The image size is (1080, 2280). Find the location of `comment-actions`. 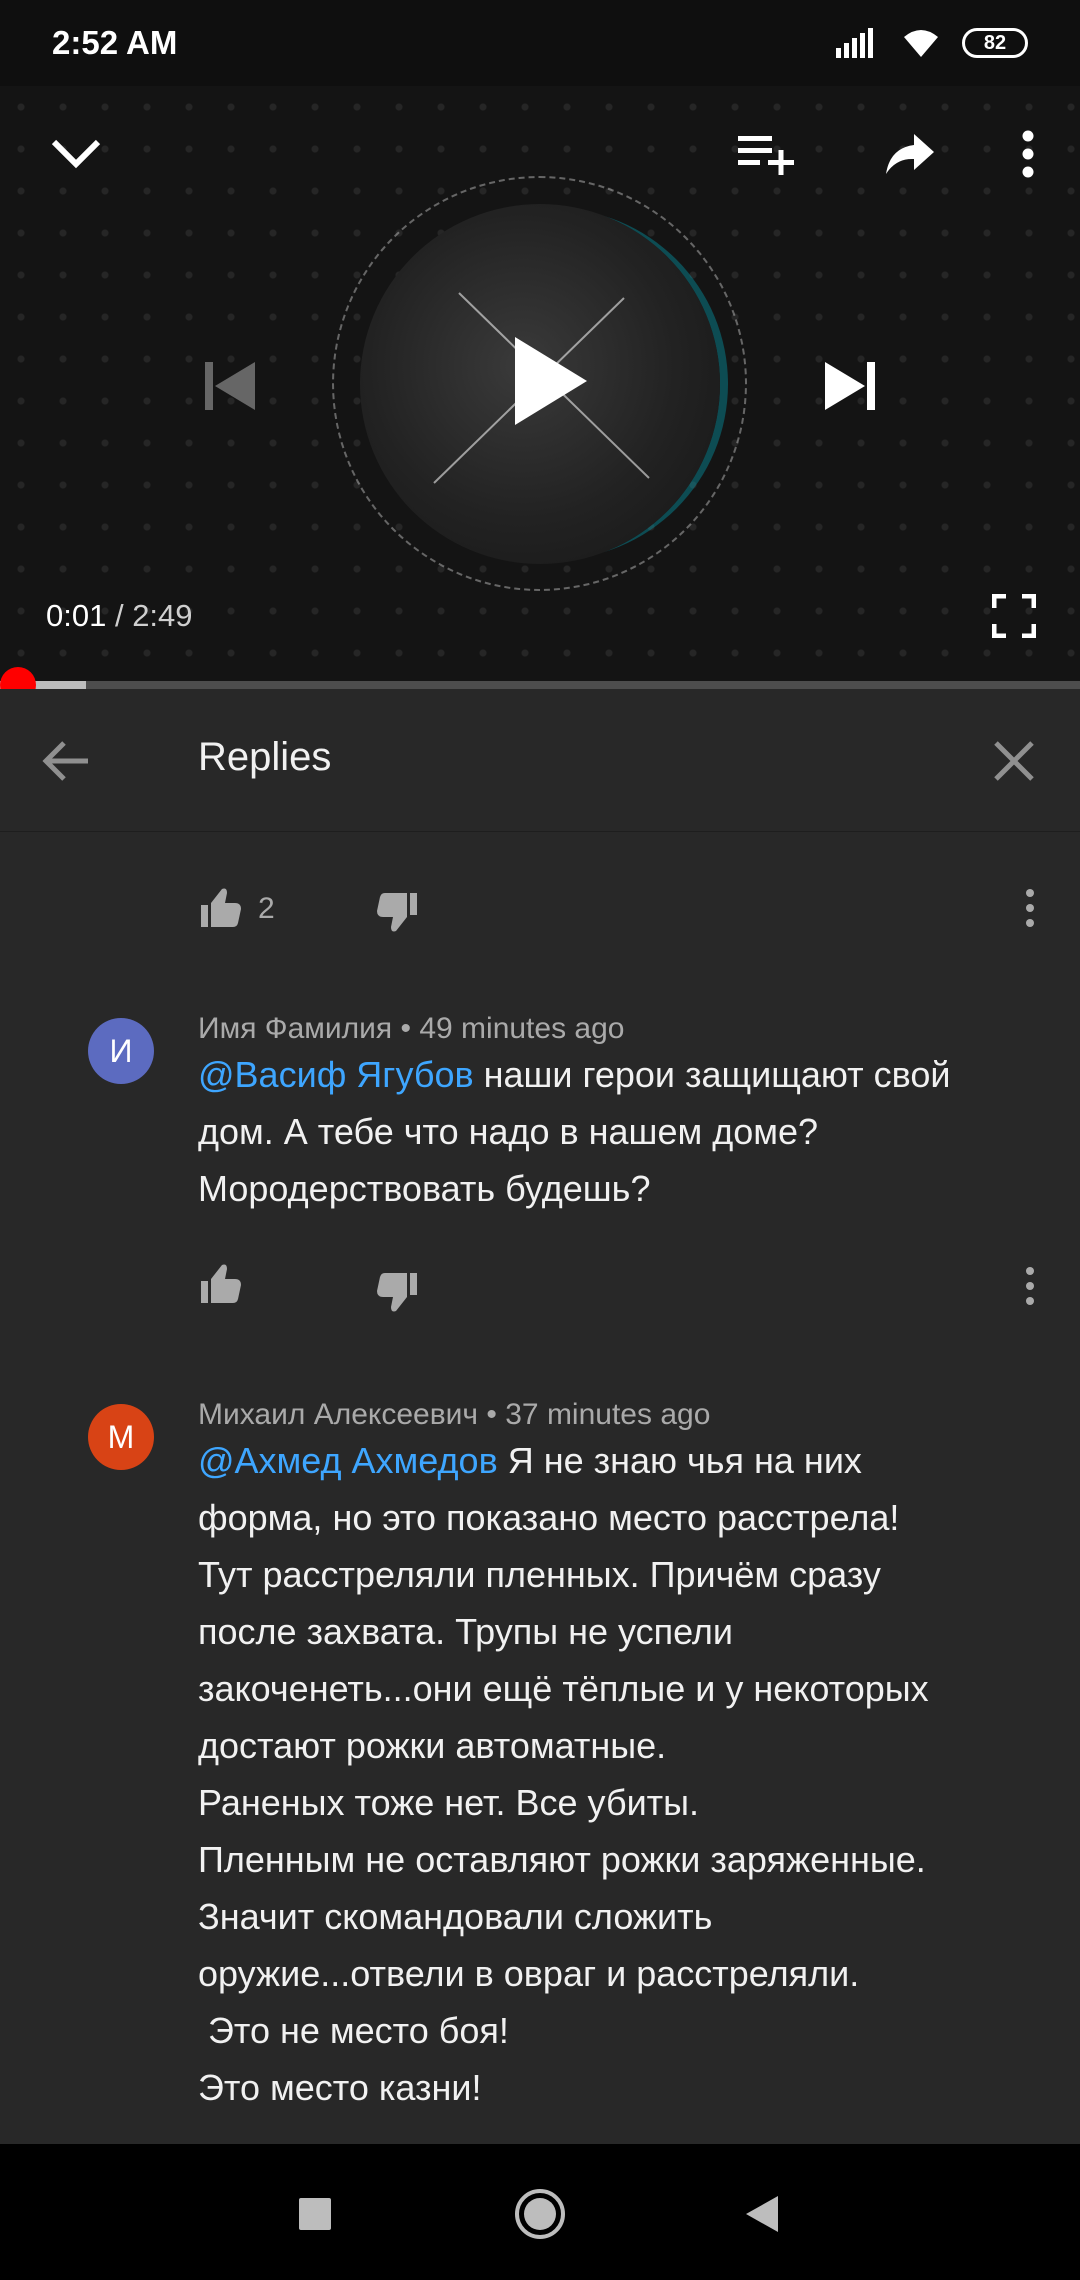

comment-actions is located at coordinates (540, 1291).